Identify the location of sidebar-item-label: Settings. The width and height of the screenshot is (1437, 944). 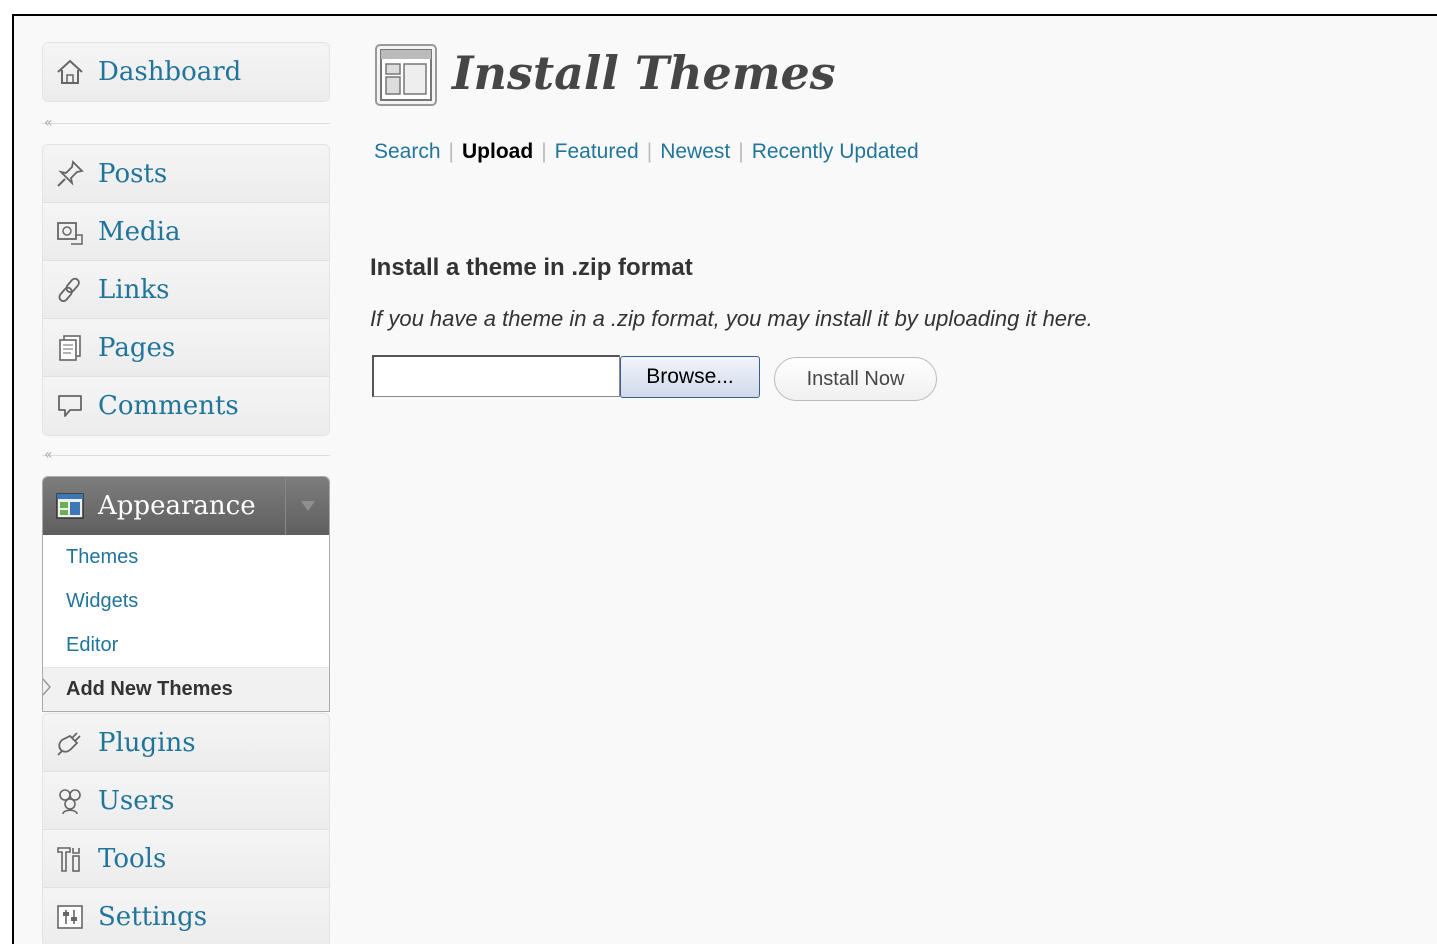
(153, 917).